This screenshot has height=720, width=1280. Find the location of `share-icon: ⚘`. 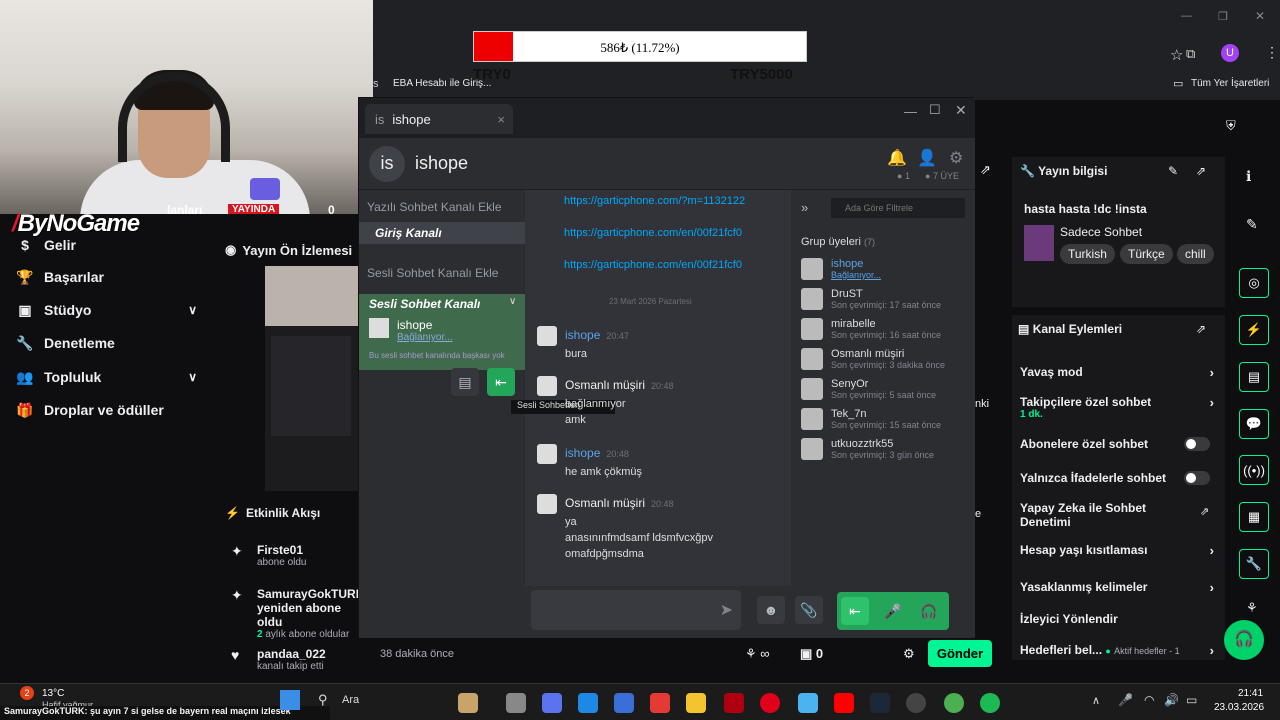

share-icon: ⚘ is located at coordinates (1252, 608).